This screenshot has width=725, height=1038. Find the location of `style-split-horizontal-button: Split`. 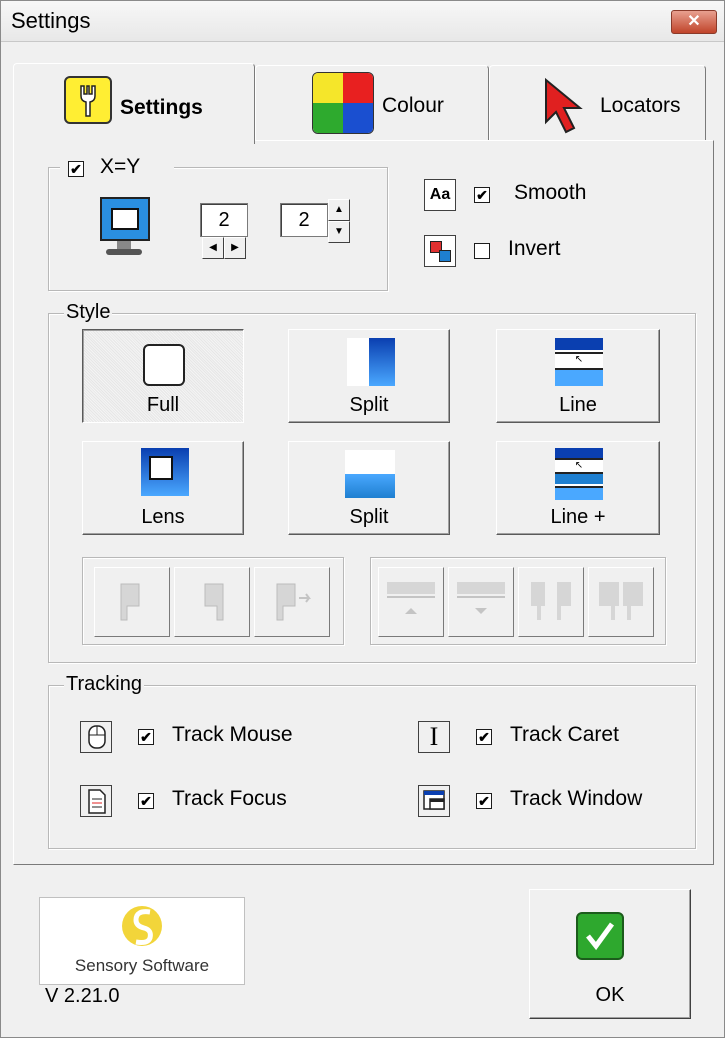

style-split-horizontal-button: Split is located at coordinates (369, 488).